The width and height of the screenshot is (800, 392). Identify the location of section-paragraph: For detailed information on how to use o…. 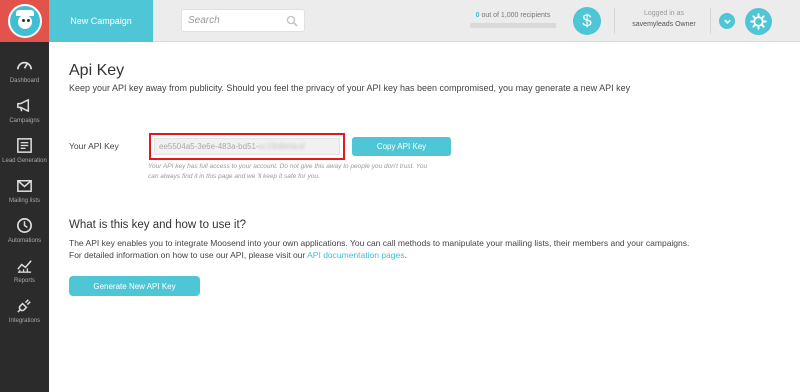
(238, 255).